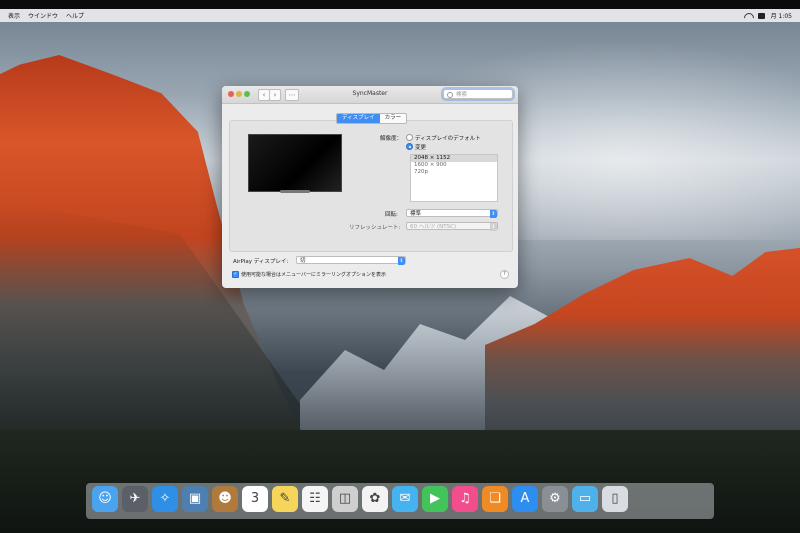  I want to click on help-button: ?, so click(504, 274).